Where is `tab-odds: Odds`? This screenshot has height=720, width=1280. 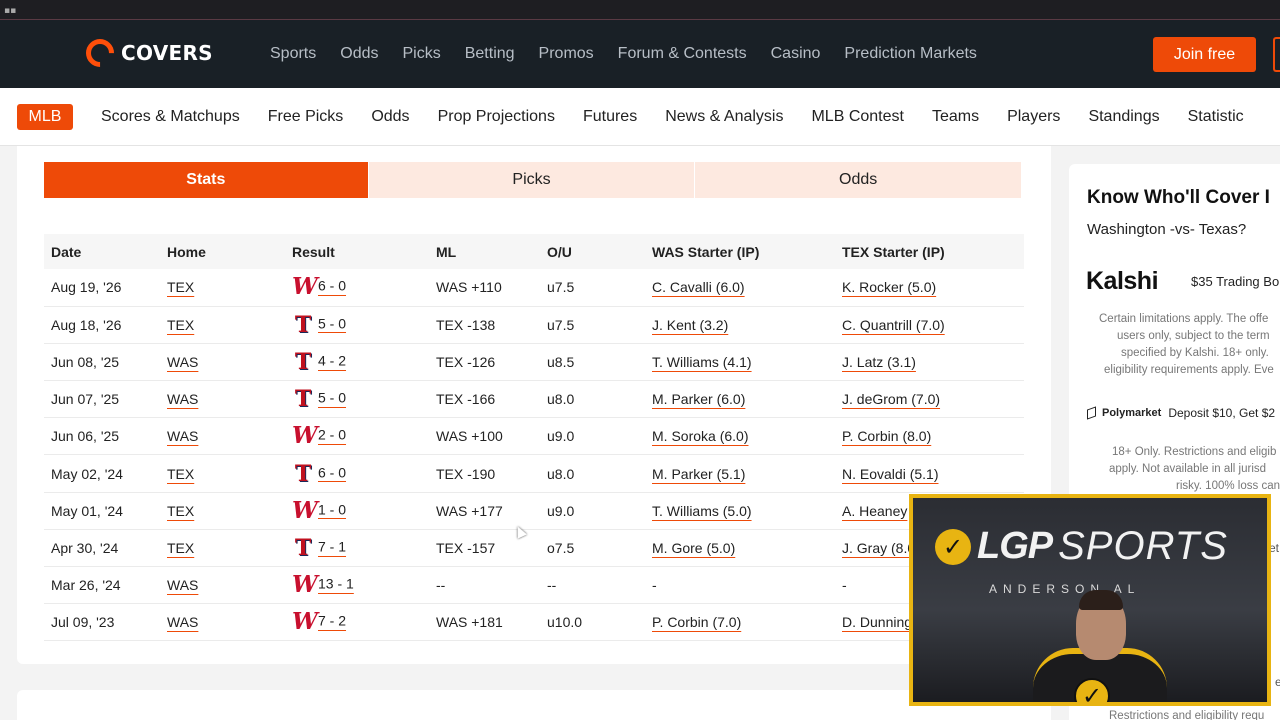
tab-odds: Odds is located at coordinates (858, 180).